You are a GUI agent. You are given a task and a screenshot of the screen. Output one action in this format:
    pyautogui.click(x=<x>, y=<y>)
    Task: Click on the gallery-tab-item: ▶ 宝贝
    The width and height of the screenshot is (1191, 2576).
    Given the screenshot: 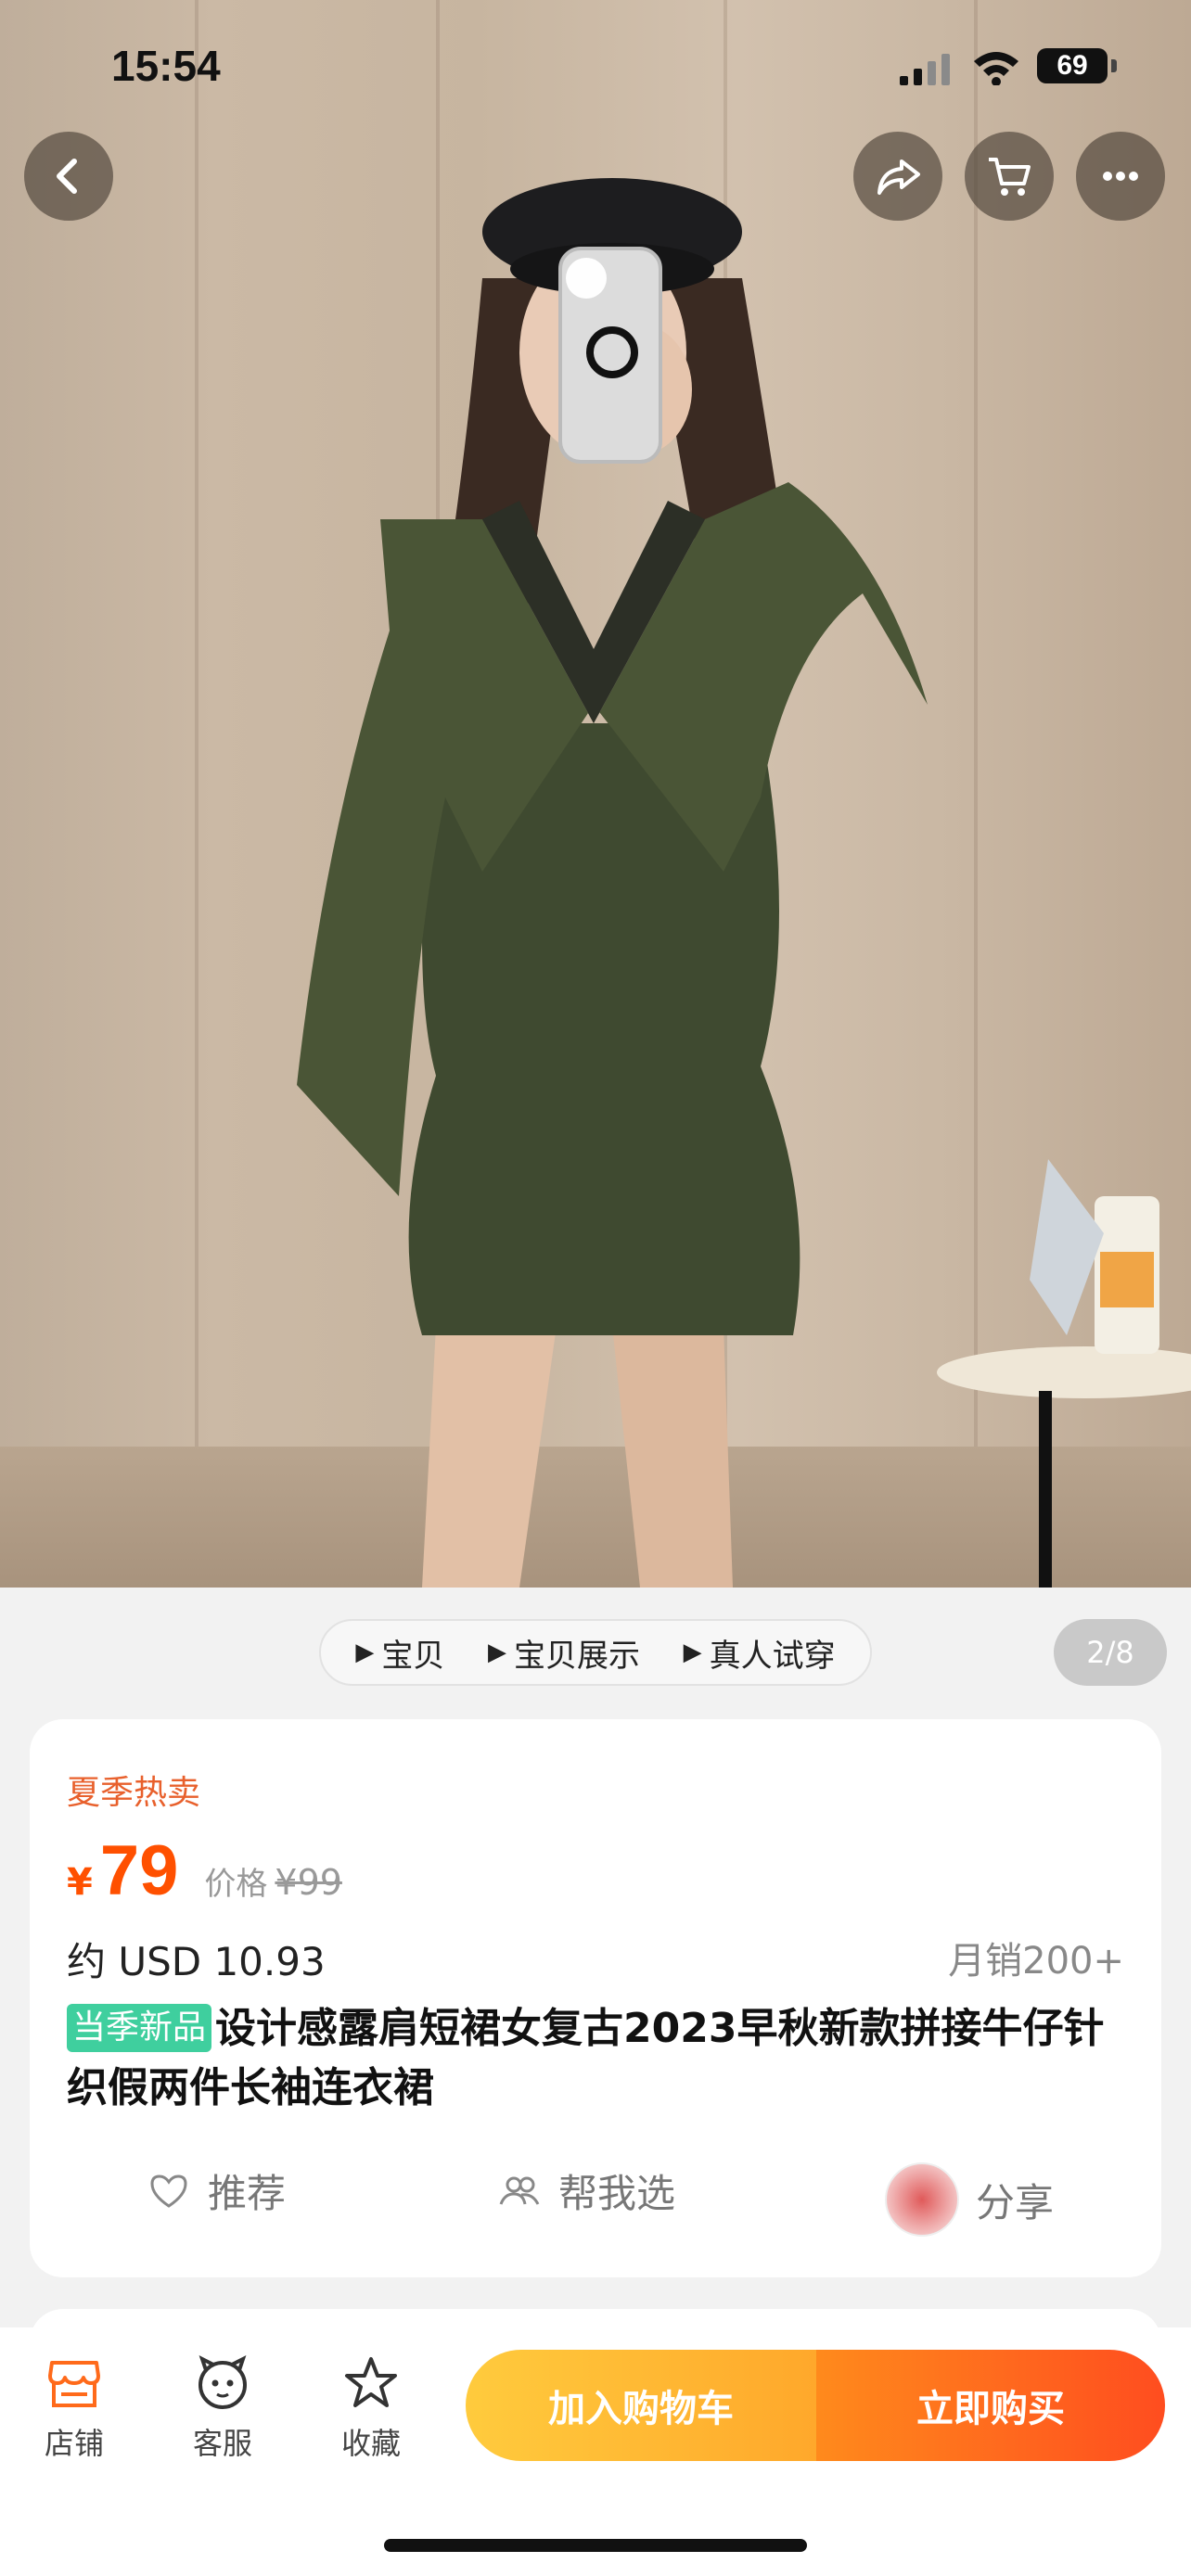 What is the action you would take?
    pyautogui.click(x=399, y=1653)
    